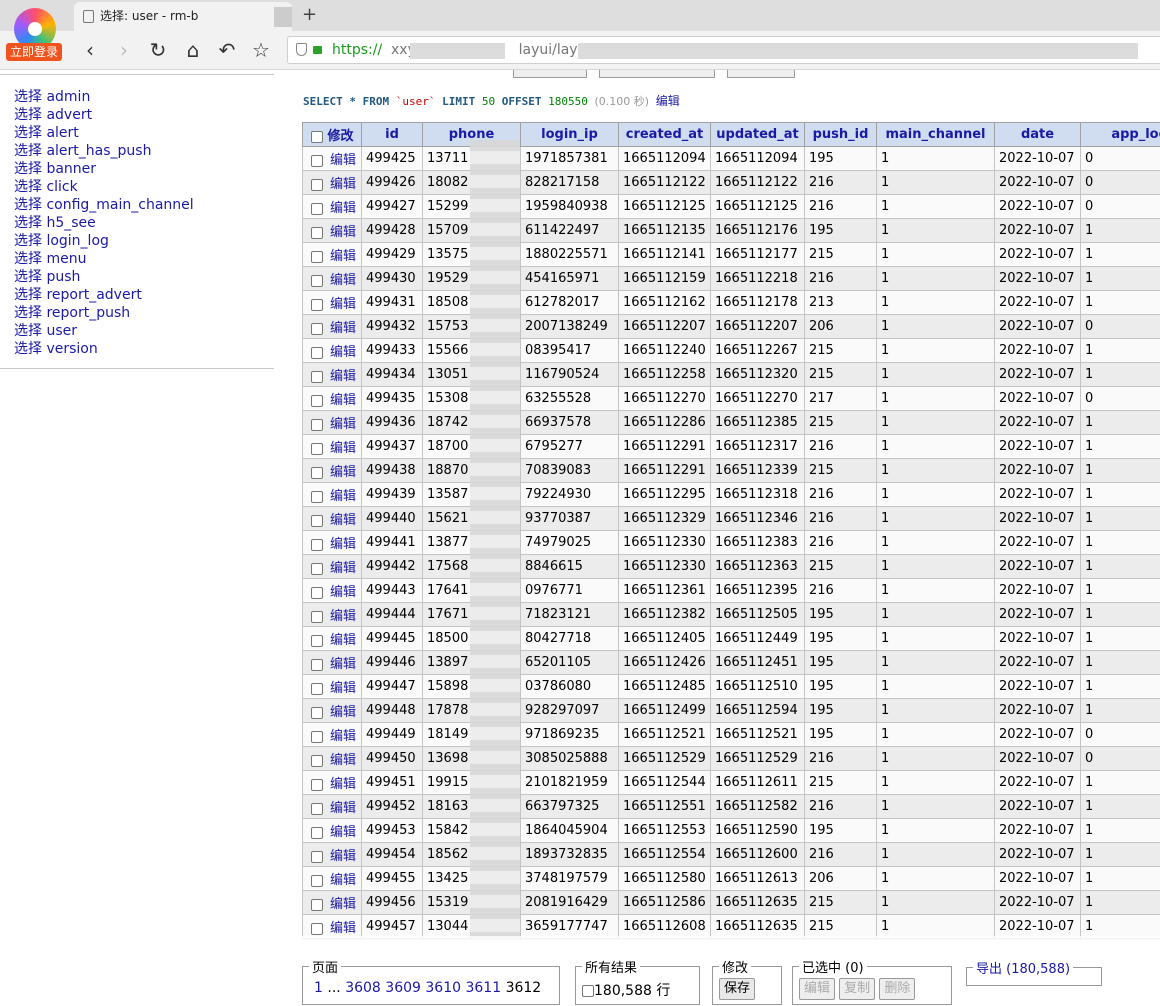 The width and height of the screenshot is (1160, 1006). I want to click on sidebar-item-advert: 选择 advert, so click(144, 115).